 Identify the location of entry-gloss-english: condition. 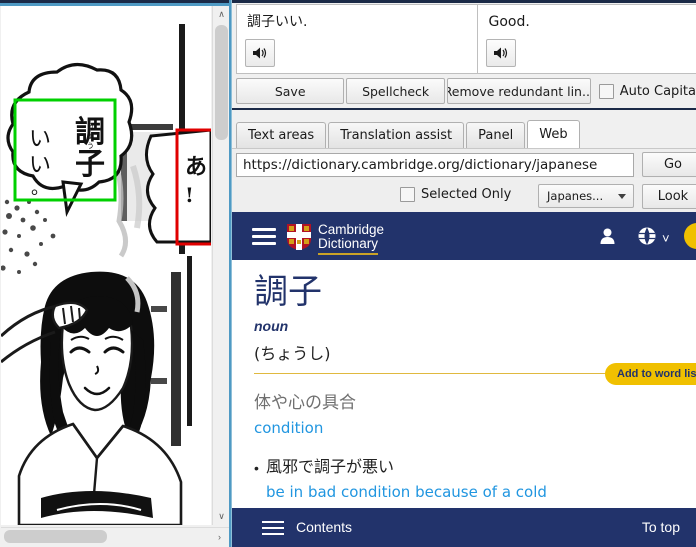
(288, 428).